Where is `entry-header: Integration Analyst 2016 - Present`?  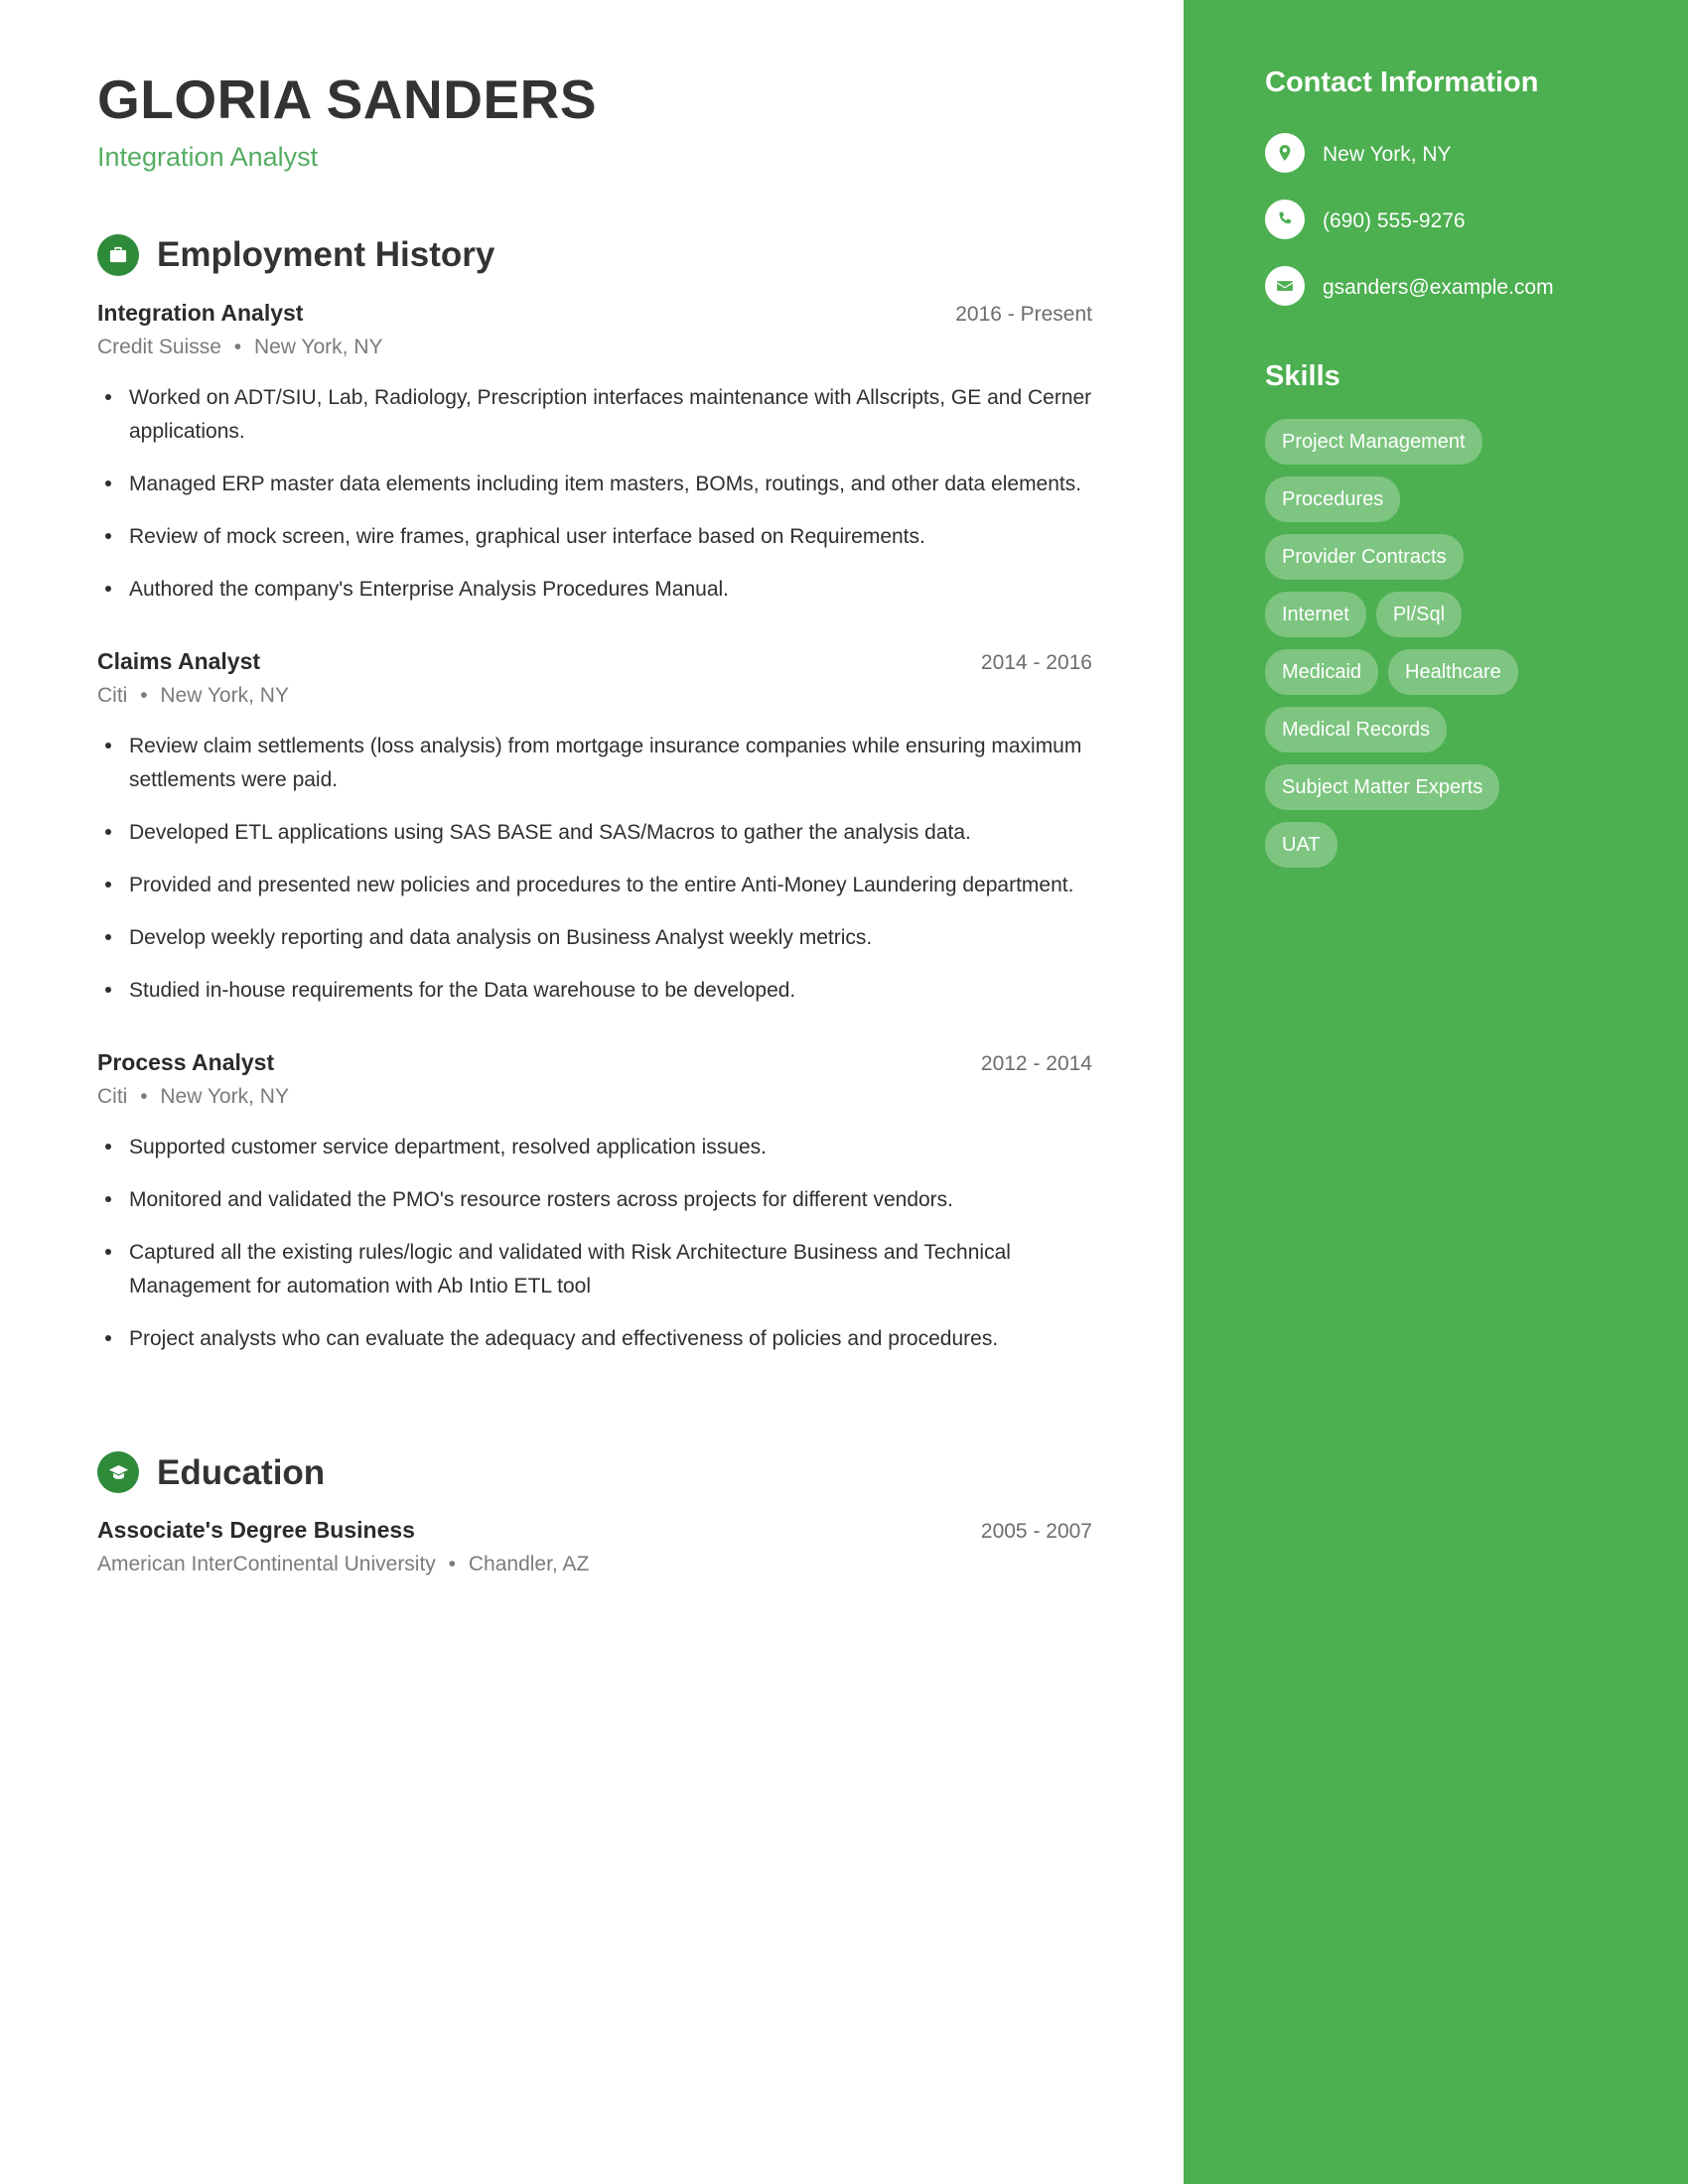 entry-header: Integration Analyst 2016 - Present is located at coordinates (594, 313).